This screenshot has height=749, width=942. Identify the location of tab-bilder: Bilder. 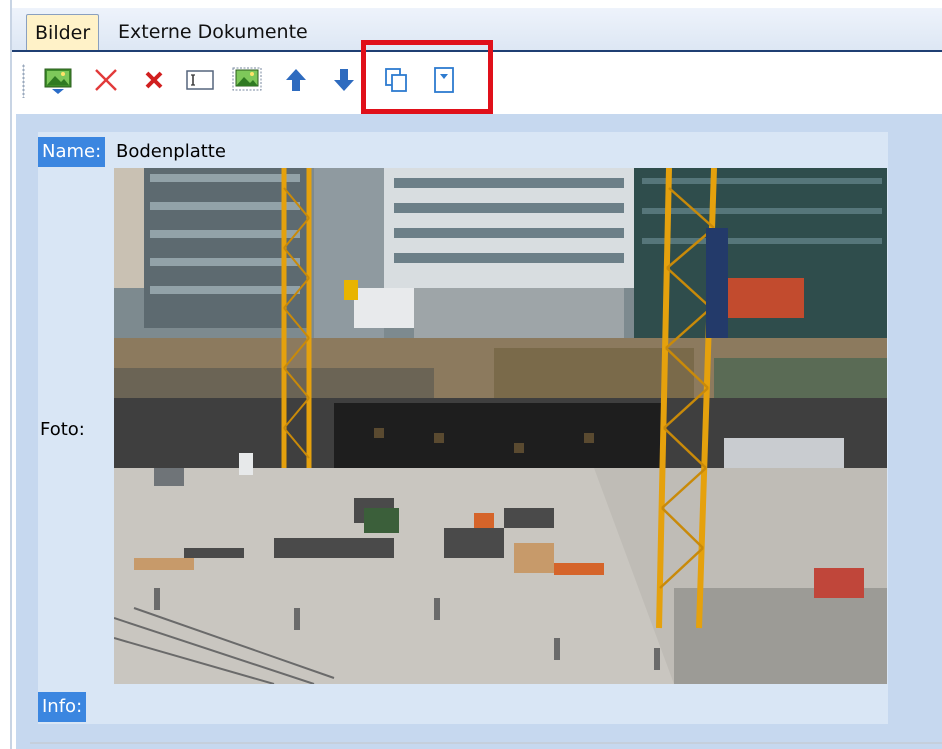
(63, 32).